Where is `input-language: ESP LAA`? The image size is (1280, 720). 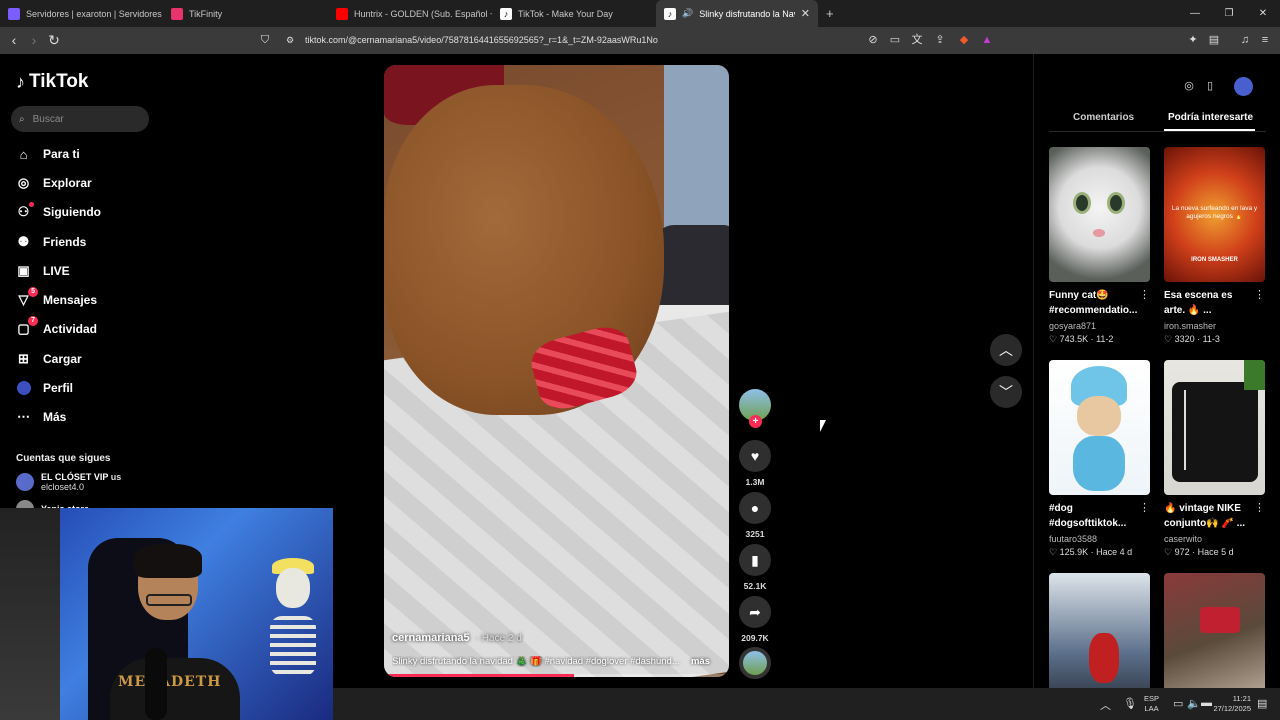 input-language: ESP LAA is located at coordinates (1151, 704).